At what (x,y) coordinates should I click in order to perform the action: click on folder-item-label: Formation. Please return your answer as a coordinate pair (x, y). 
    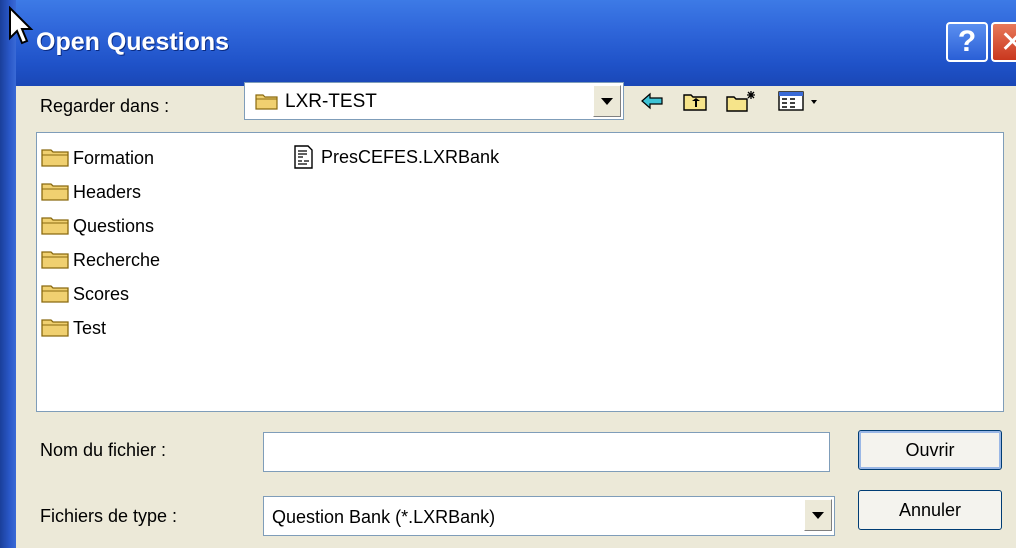
    Looking at the image, I should click on (114, 157).